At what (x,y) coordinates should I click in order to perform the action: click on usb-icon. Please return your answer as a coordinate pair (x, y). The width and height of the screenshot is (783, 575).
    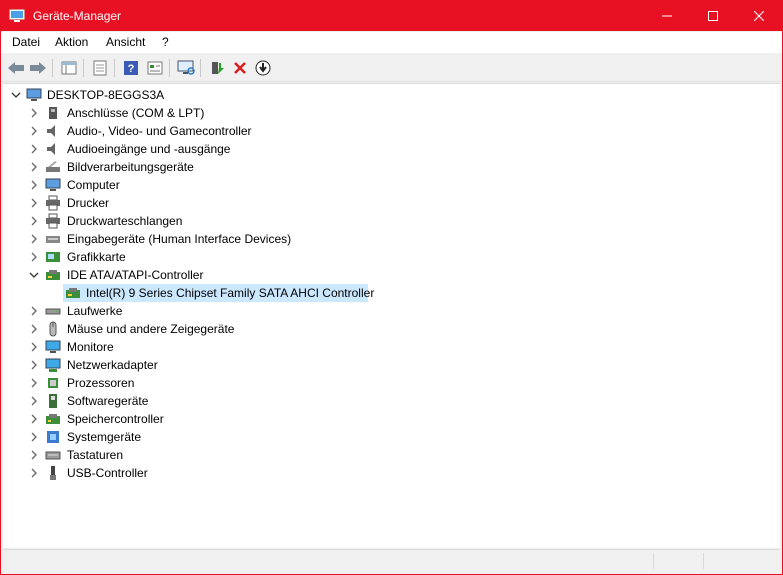
    Looking at the image, I should click on (53, 473).